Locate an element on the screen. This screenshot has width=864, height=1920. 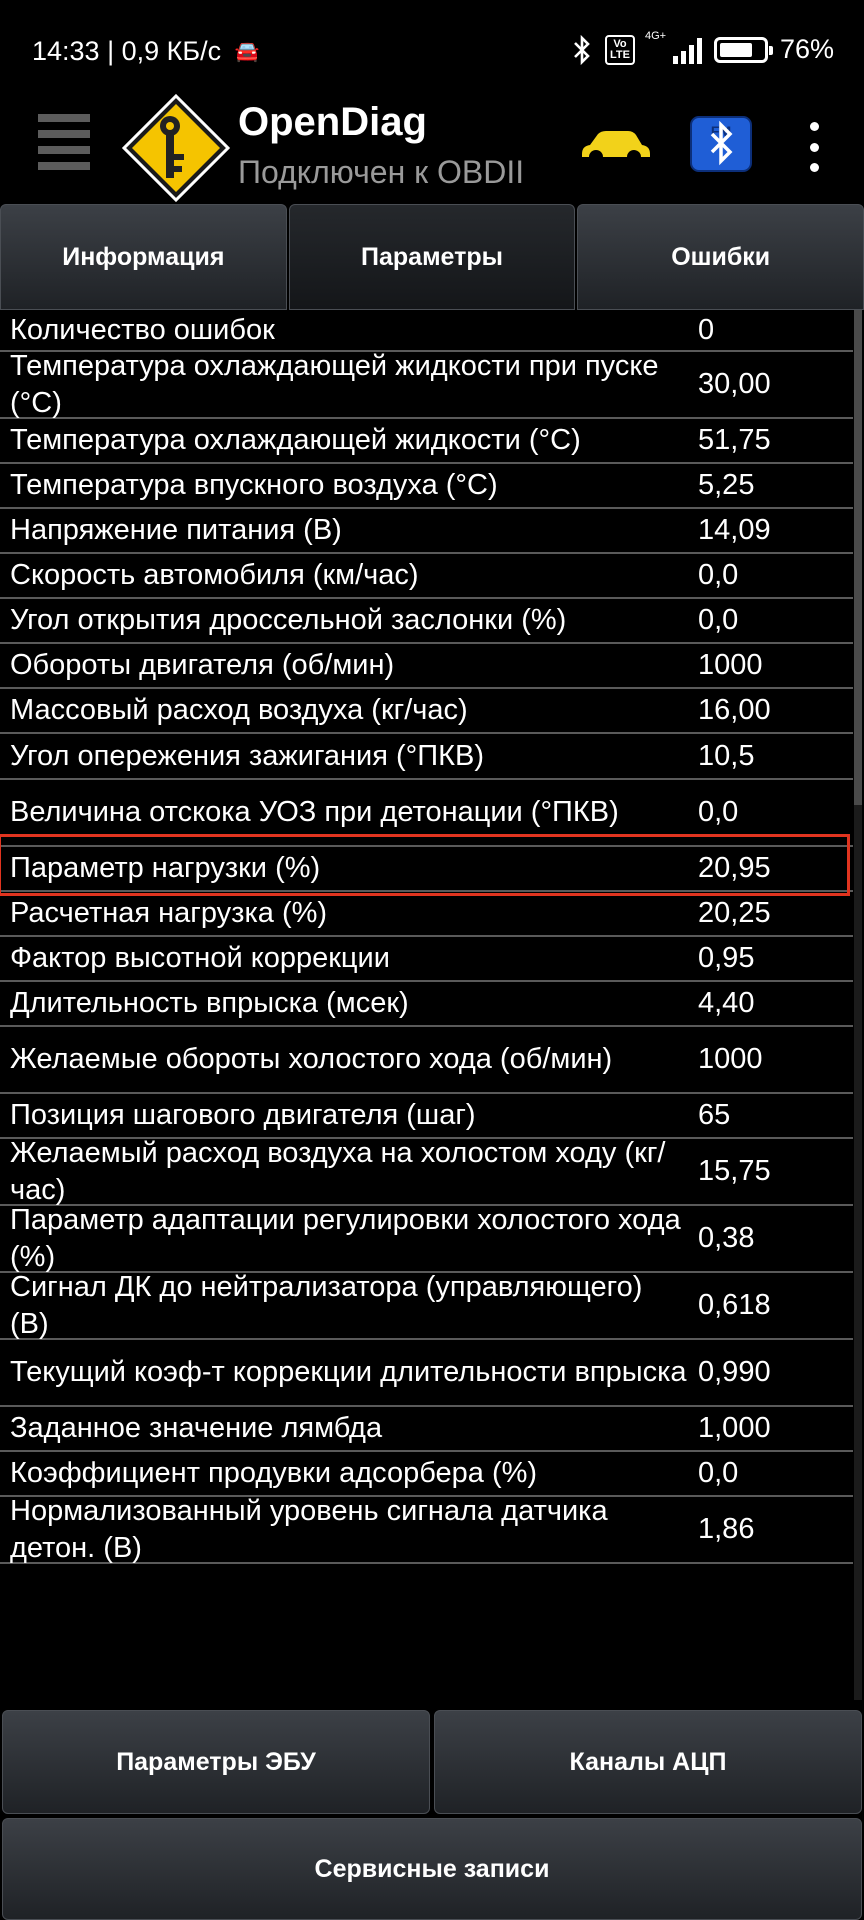
app-title: OpenDiag is located at coordinates (332, 122).